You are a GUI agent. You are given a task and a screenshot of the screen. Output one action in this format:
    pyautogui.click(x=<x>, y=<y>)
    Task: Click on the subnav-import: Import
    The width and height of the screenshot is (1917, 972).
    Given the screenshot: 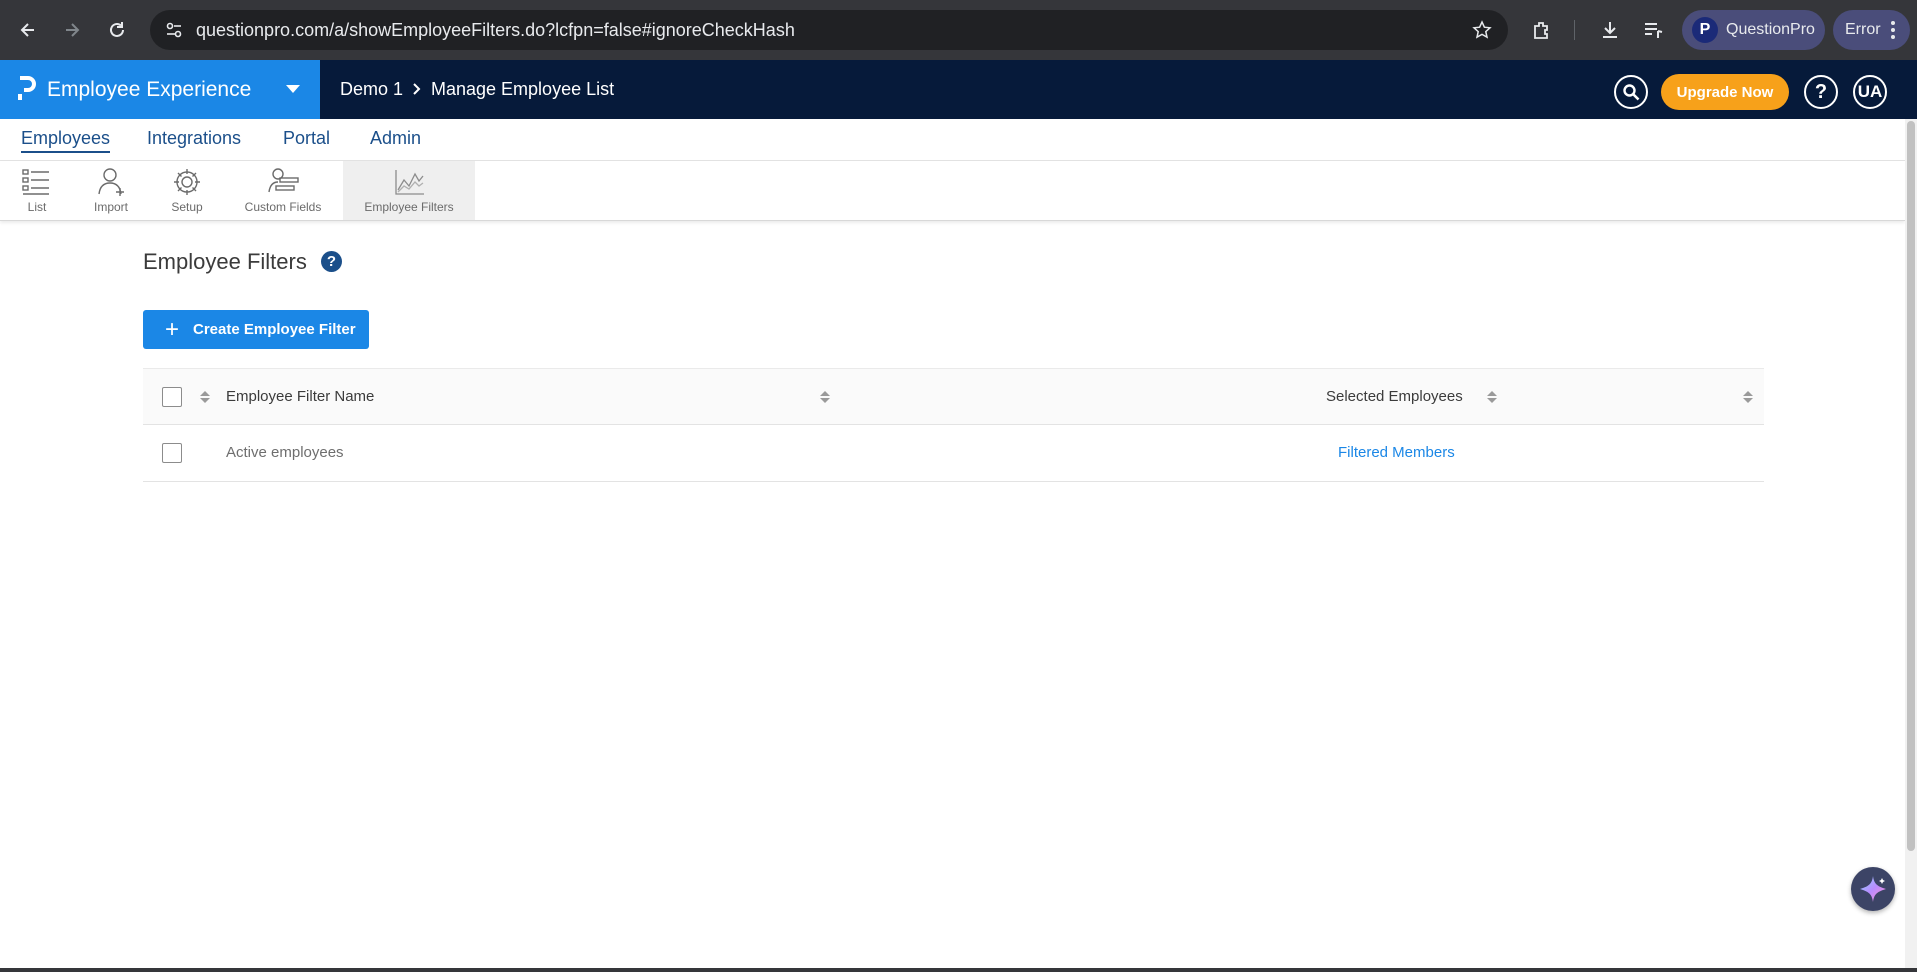 What is the action you would take?
    pyautogui.click(x=111, y=190)
    